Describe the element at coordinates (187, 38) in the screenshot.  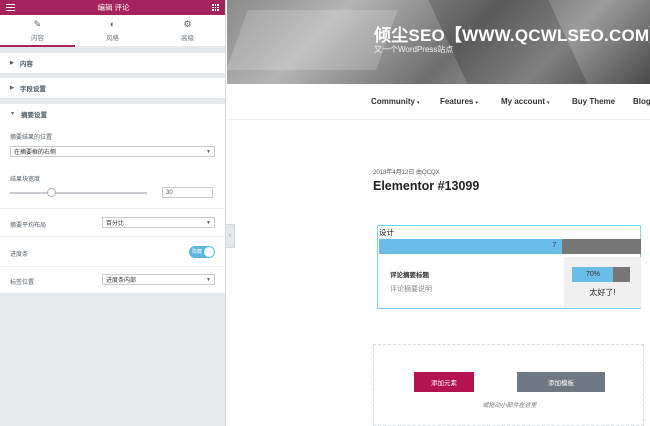
I see `tab-label: 高级` at that location.